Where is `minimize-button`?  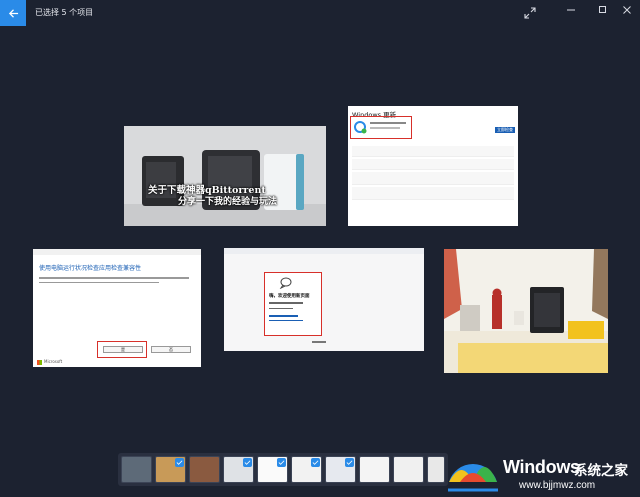
minimize-button is located at coordinates (571, 10).